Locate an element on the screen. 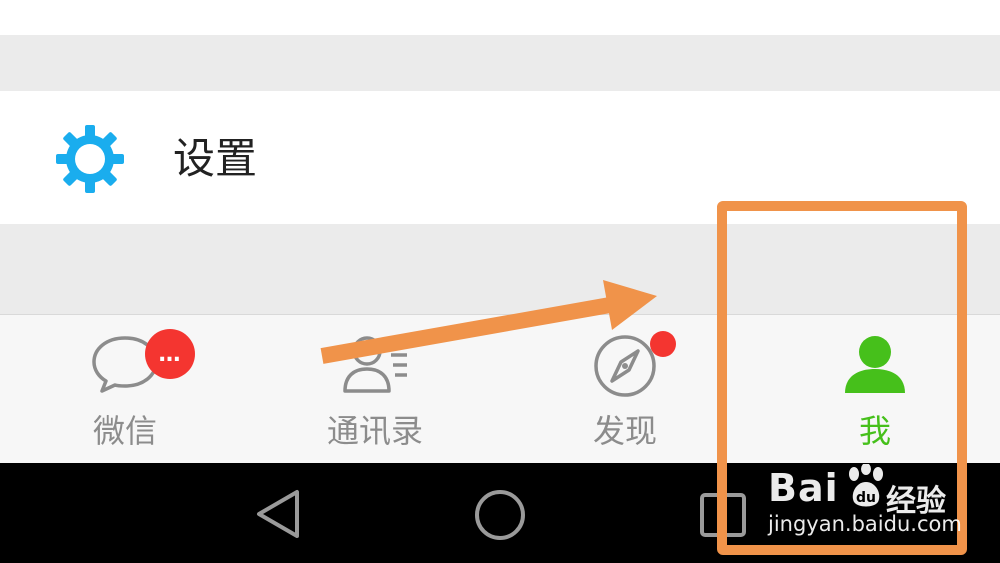 This screenshot has height=563, width=1000. svg-text: du is located at coordinates (866, 498).